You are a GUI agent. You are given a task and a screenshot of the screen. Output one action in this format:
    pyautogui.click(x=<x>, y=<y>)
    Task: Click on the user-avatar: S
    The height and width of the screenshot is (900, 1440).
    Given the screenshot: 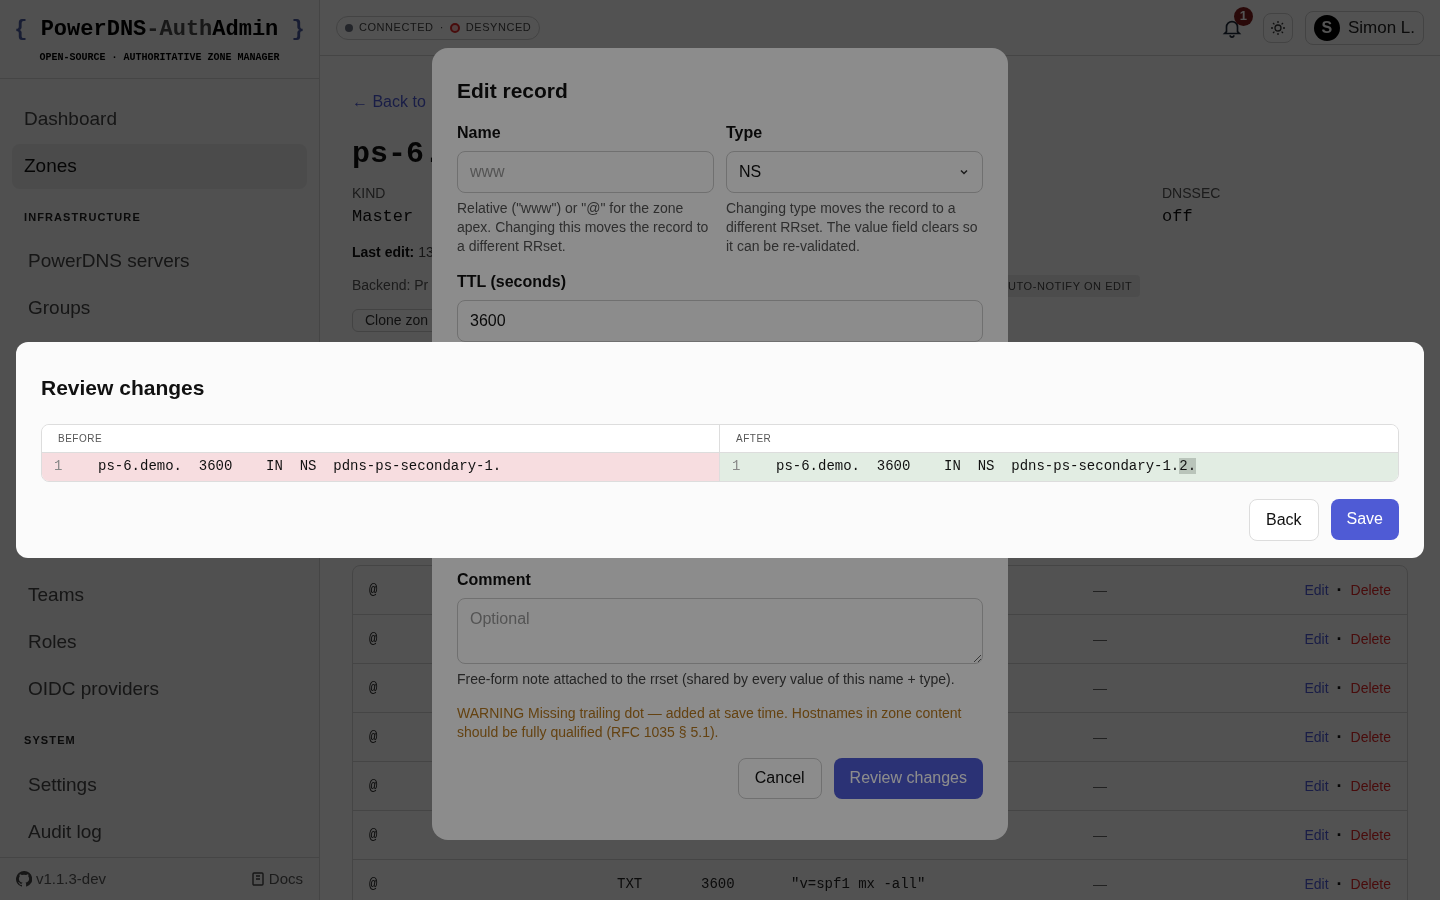 What is the action you would take?
    pyautogui.click(x=1326, y=27)
    